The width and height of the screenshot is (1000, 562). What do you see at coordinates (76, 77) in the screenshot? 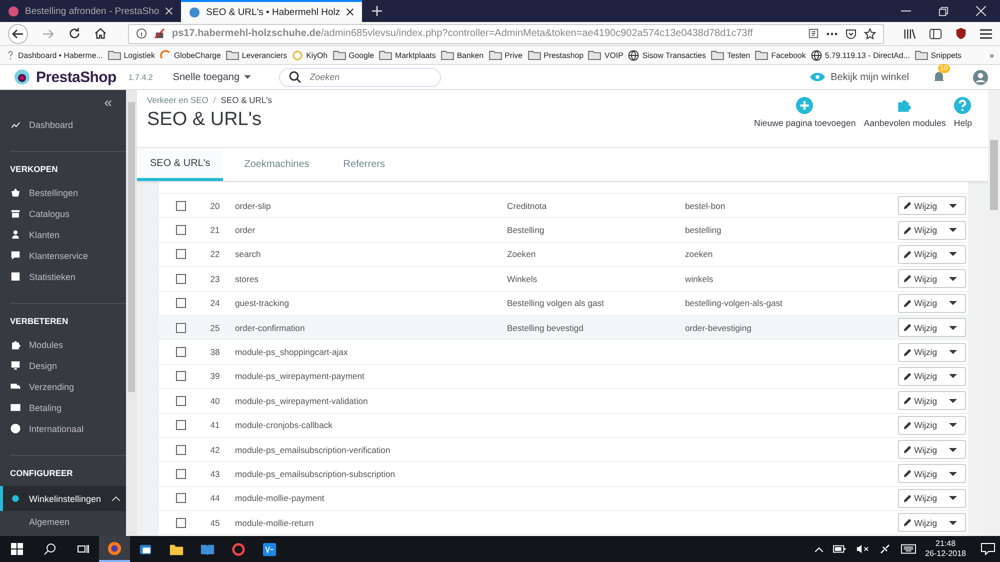
I see `logo-text: PrestaShop` at bounding box center [76, 77].